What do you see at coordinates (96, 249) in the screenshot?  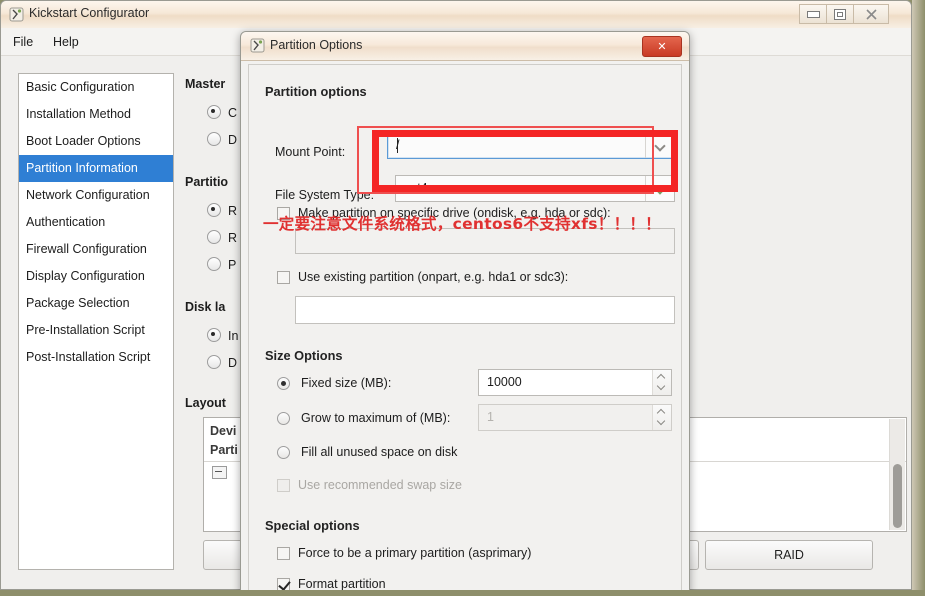 I see `sidebar-item-firewall-configuration: Firewall Configuration` at bounding box center [96, 249].